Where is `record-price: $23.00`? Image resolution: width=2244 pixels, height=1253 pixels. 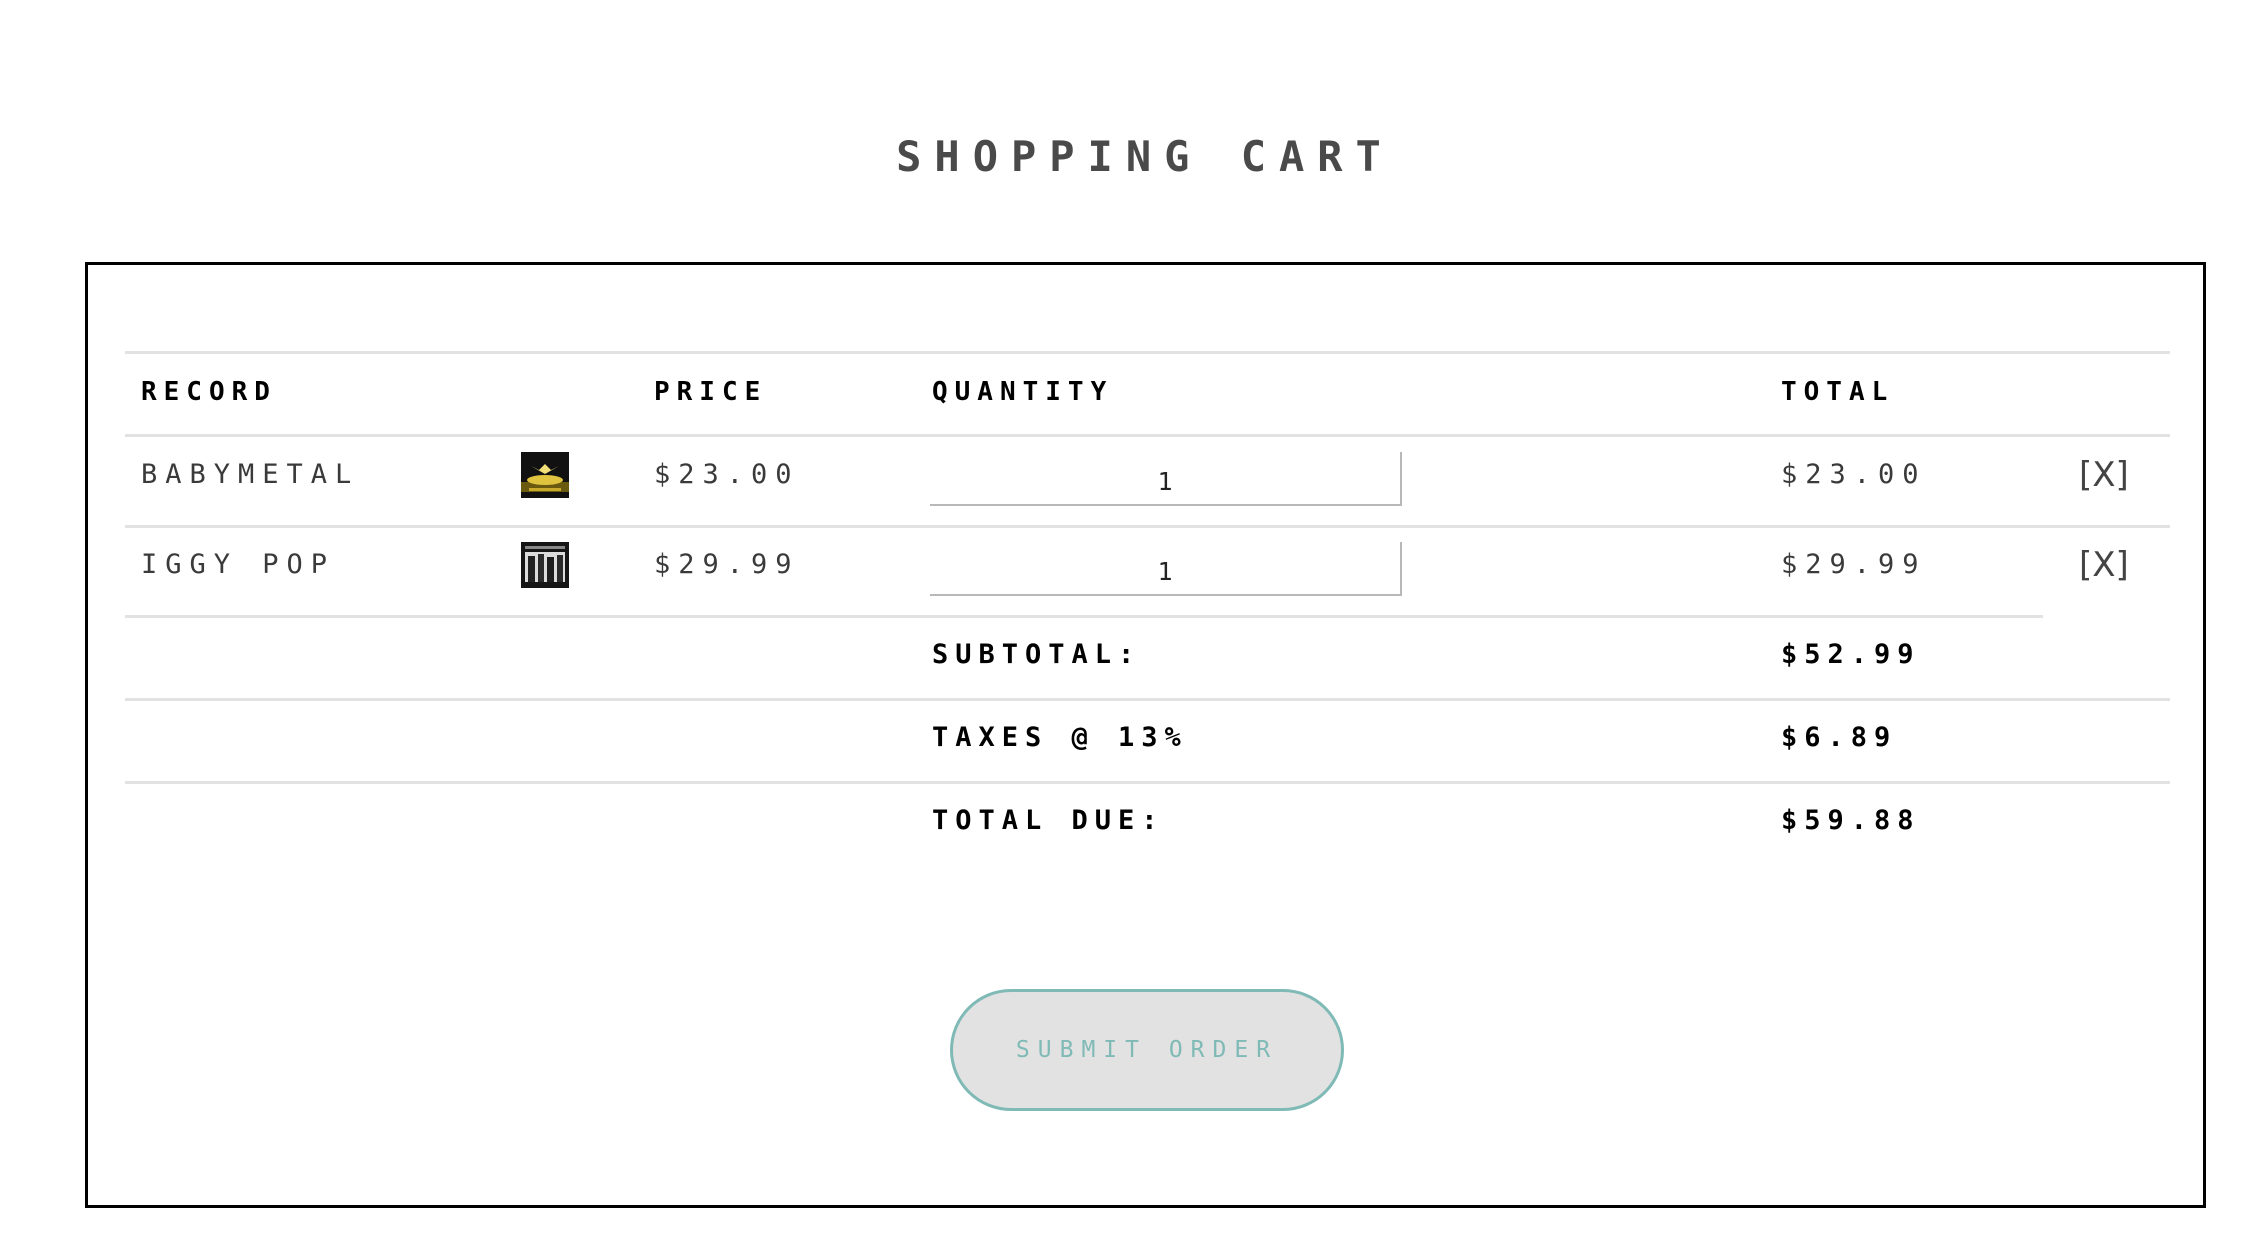 record-price: $23.00 is located at coordinates (727, 474).